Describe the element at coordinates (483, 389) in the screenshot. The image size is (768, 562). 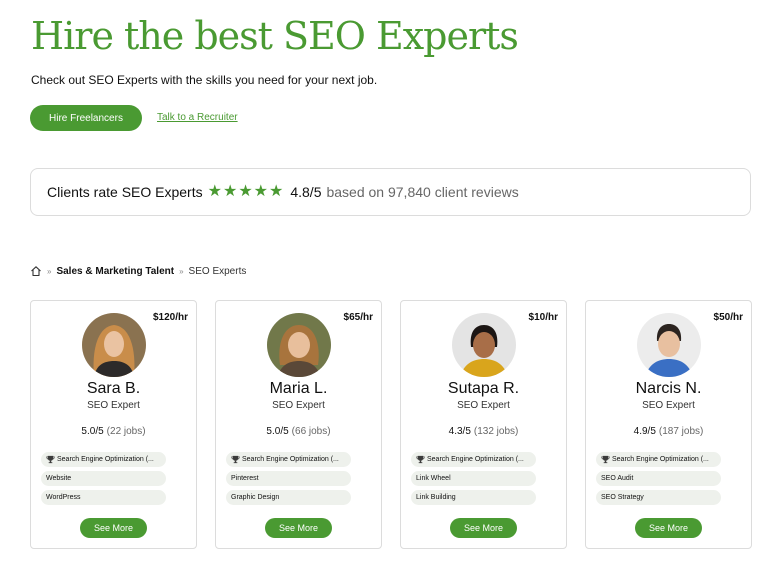
I see `freelancer-name: Sutapa R.` at that location.